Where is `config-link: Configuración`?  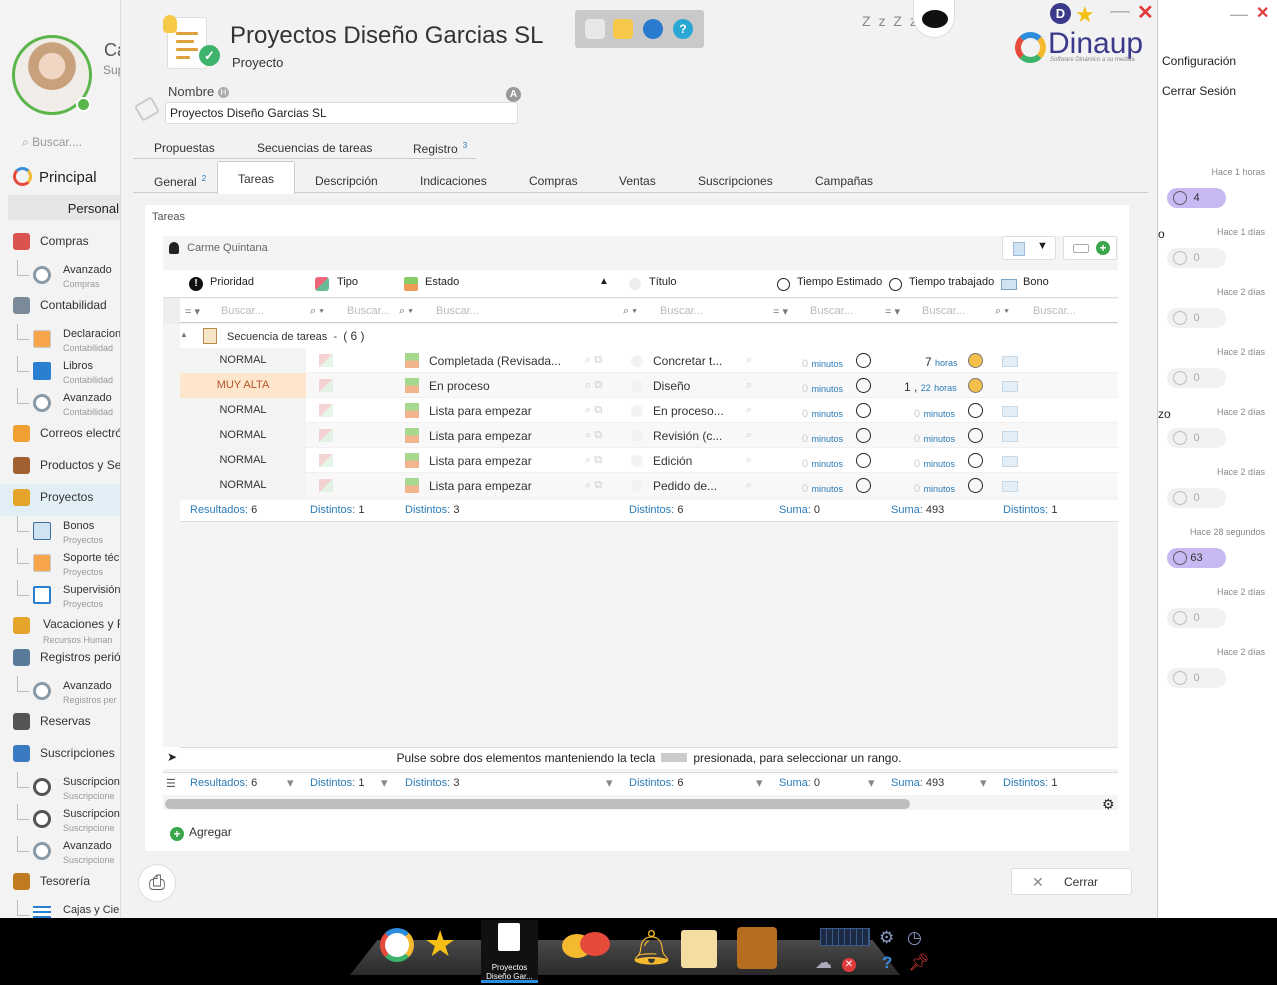 config-link: Configuración is located at coordinates (1199, 61).